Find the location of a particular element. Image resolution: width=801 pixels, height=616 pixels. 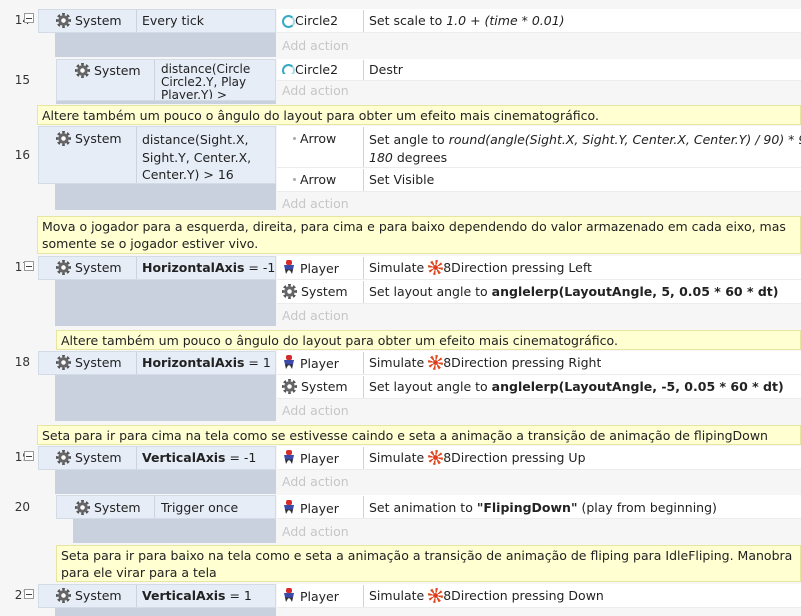

condition-text: VerticalAxis = -1 is located at coordinates (199, 457).